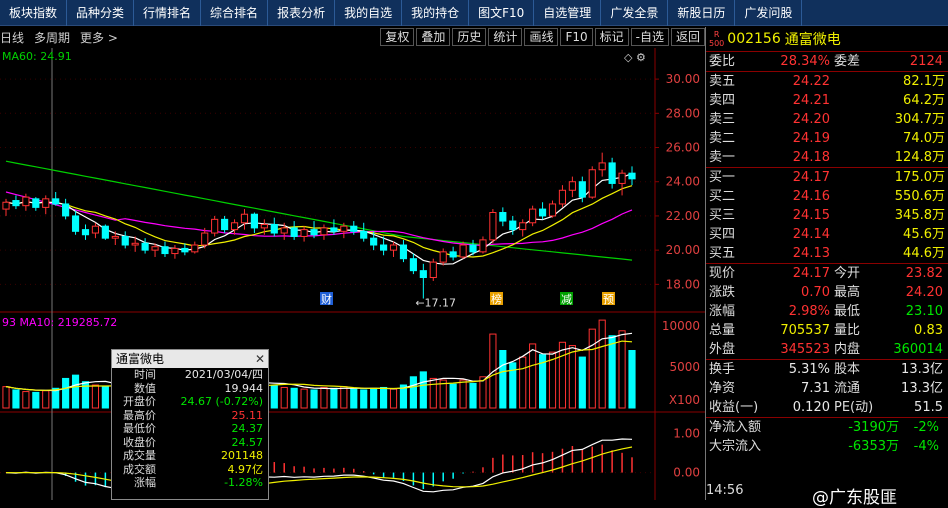 The height and width of the screenshot is (508, 948). What do you see at coordinates (190, 359) in the screenshot?
I see `info-popup-title: 通富微电 ✕` at bounding box center [190, 359].